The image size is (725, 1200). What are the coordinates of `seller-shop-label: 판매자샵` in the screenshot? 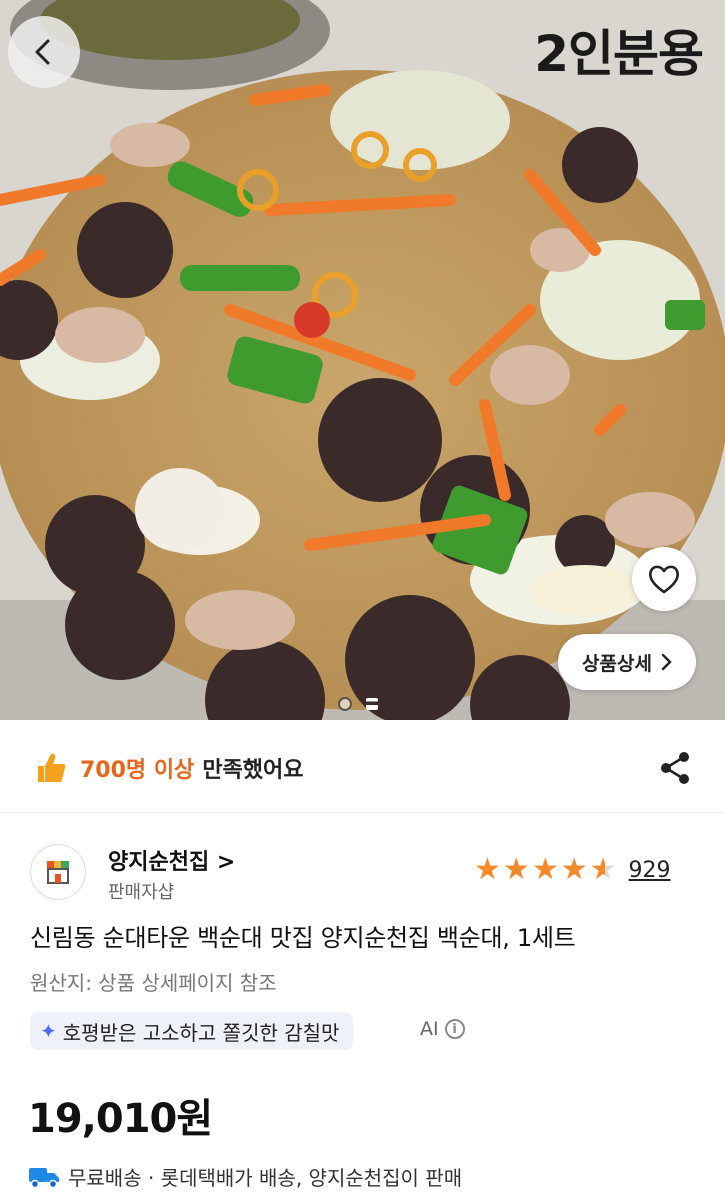 It's located at (141, 892).